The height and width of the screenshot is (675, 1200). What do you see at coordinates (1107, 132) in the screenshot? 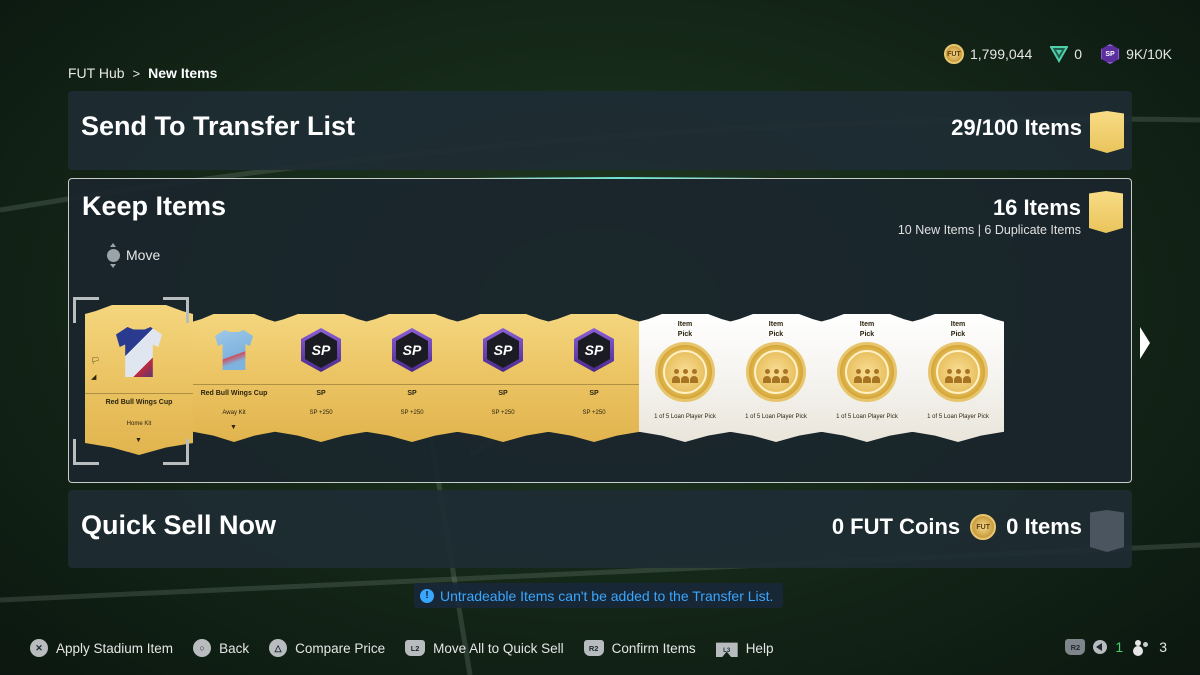
I see `transfer-card-slot-icon` at bounding box center [1107, 132].